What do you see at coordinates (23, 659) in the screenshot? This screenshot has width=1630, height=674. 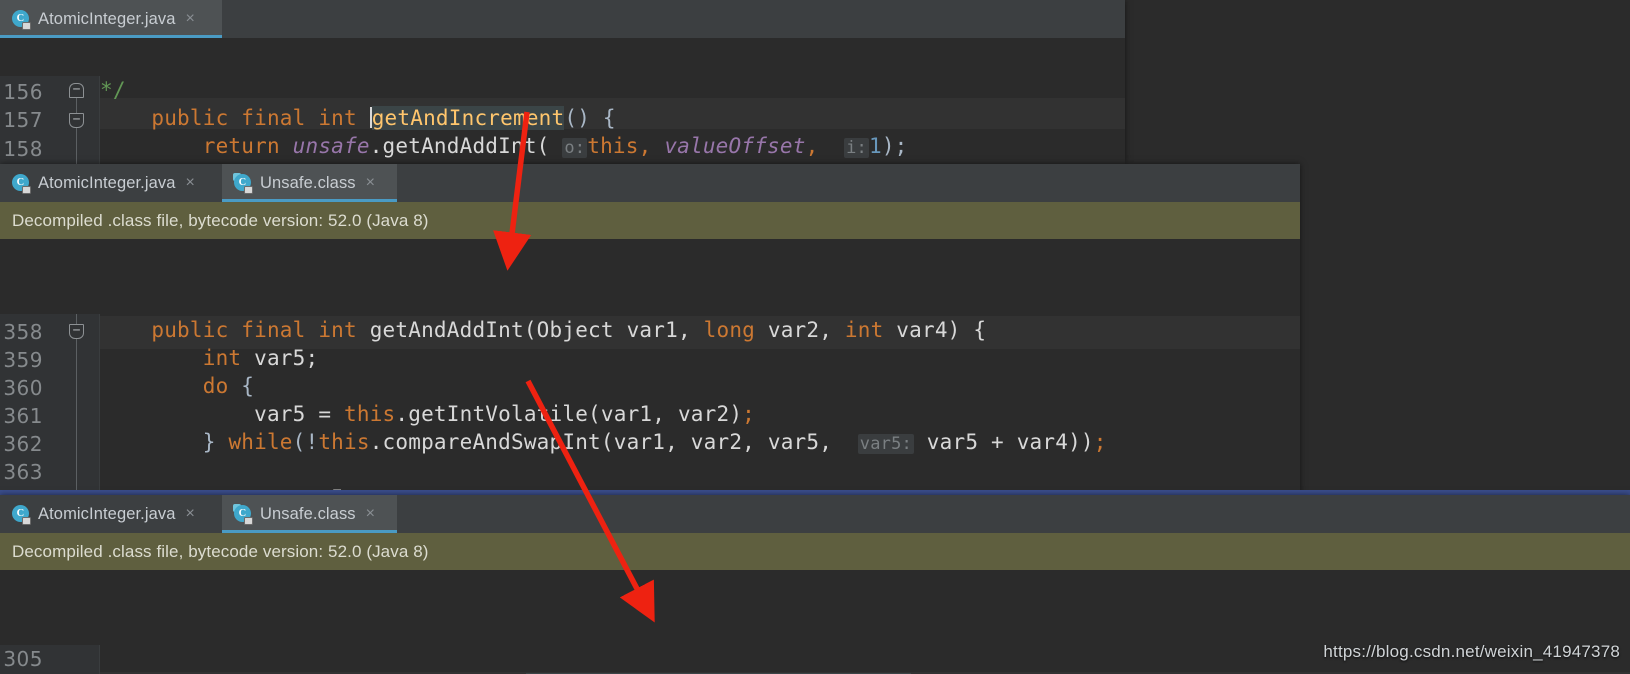 I see `line-number: 305` at bounding box center [23, 659].